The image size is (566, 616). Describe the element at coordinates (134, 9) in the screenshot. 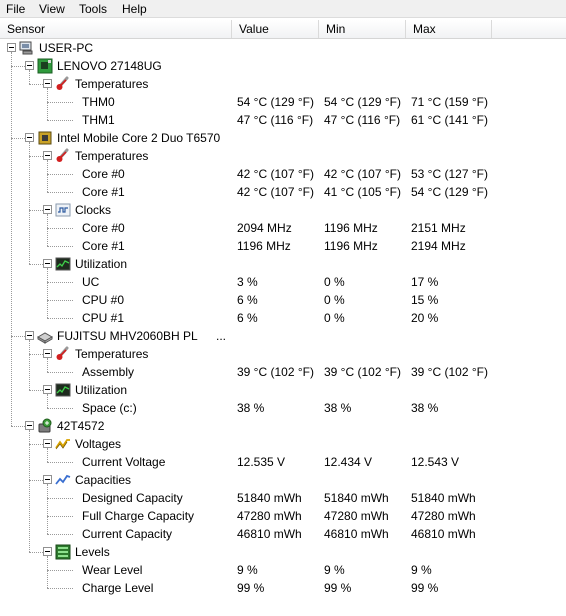

I see `menu-help: Help` at that location.